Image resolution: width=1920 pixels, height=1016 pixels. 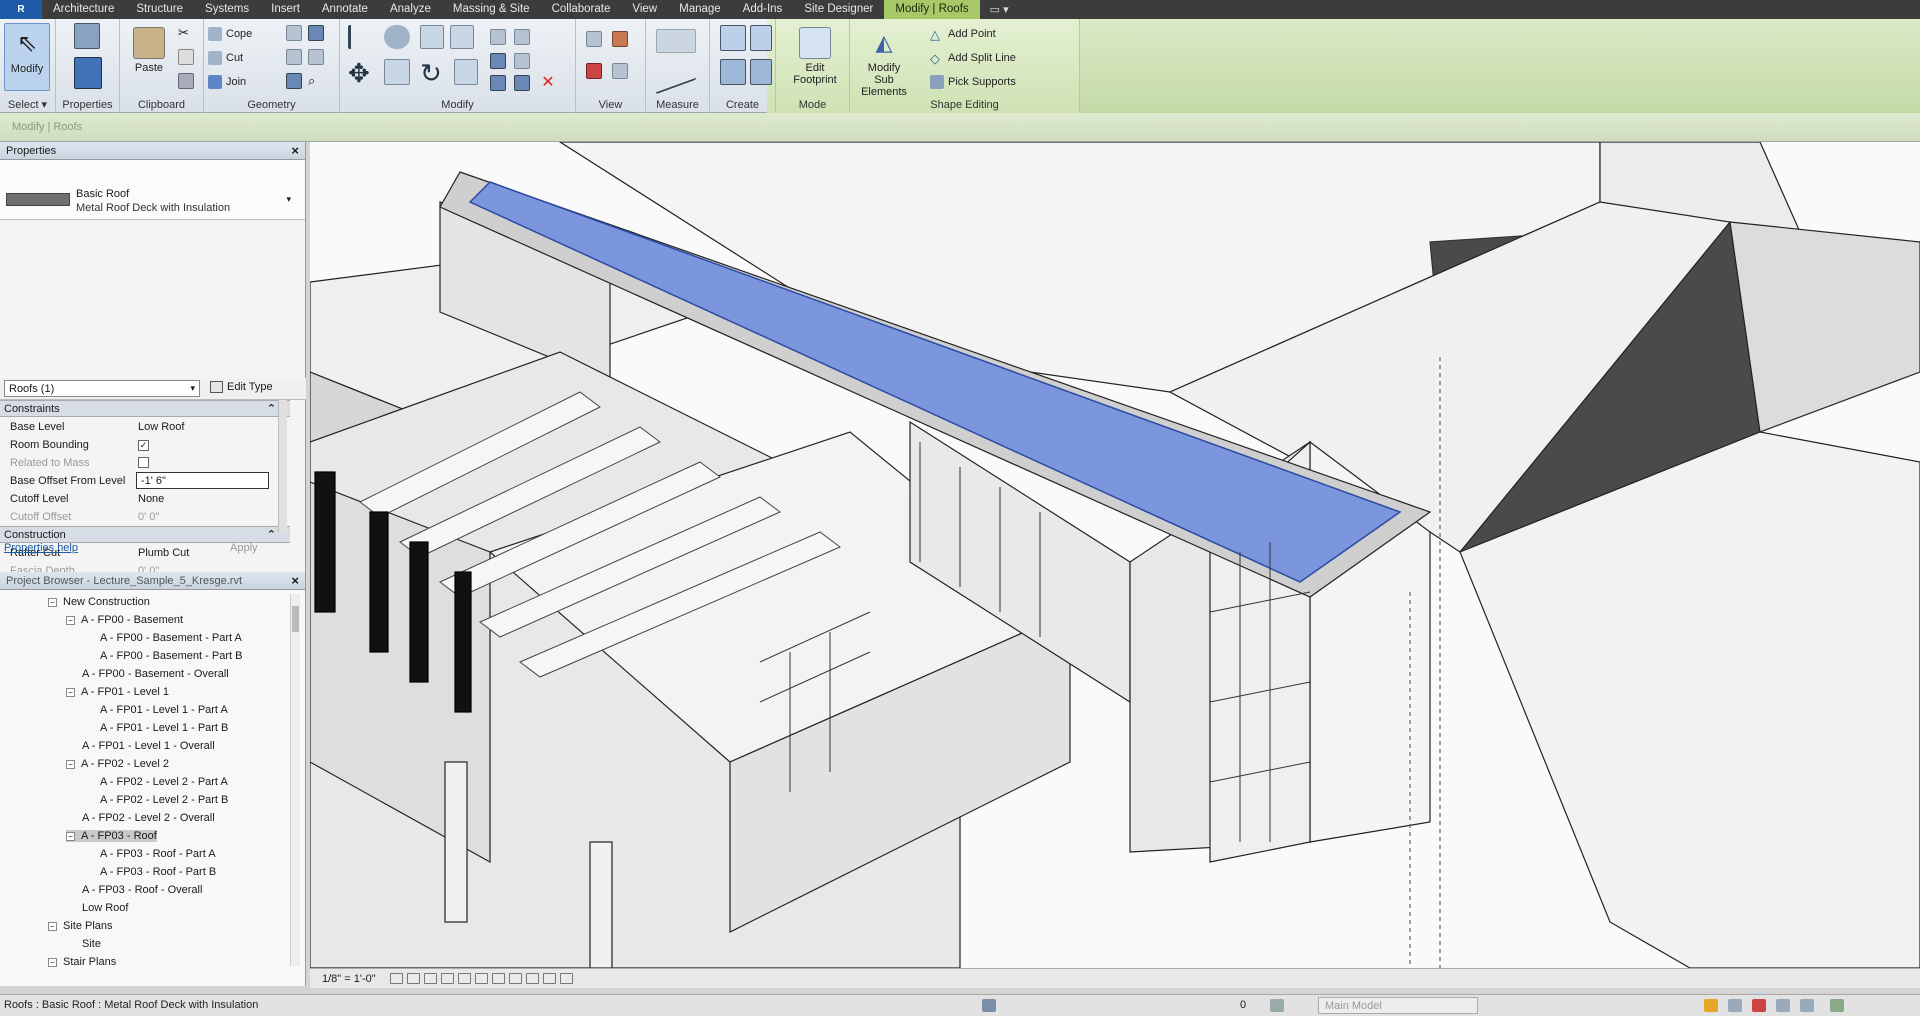 What do you see at coordinates (620, 71) in the screenshot?
I see `view-list-icon` at bounding box center [620, 71].